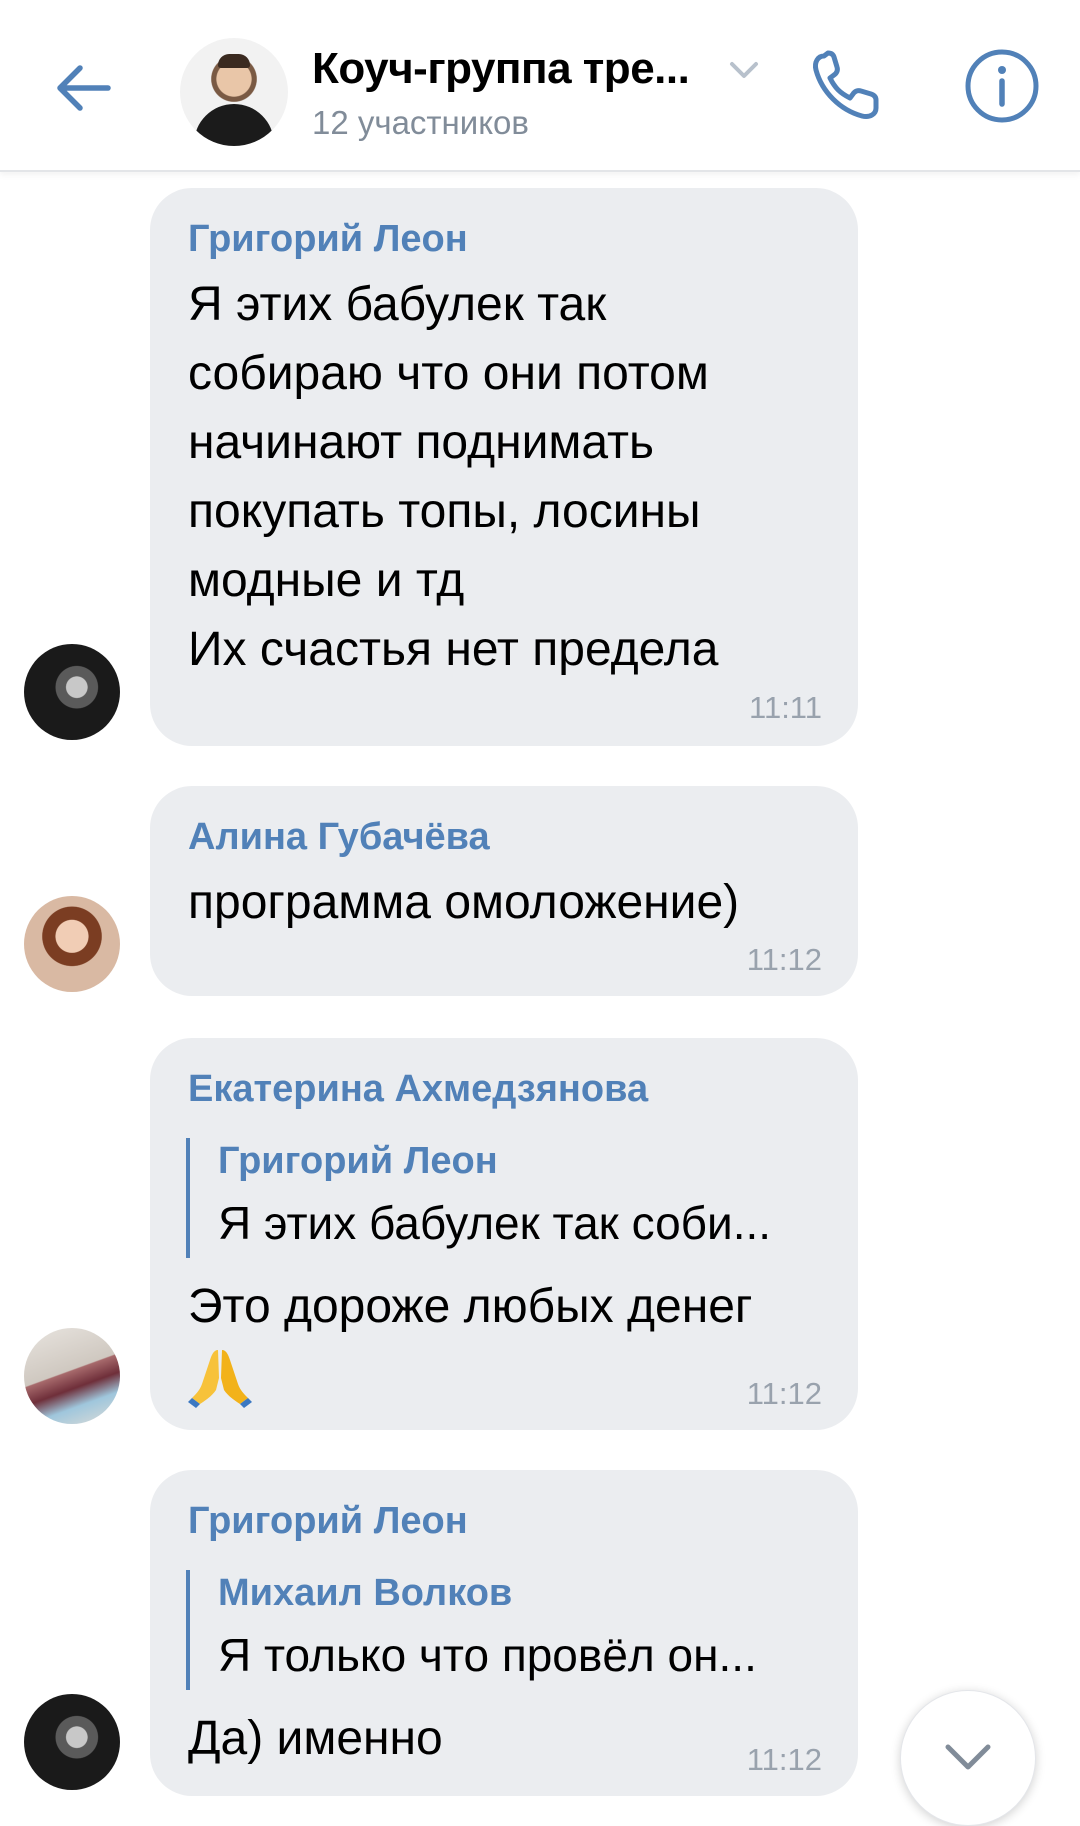  I want to click on sender-name: Алина Губачёва, so click(339, 837).